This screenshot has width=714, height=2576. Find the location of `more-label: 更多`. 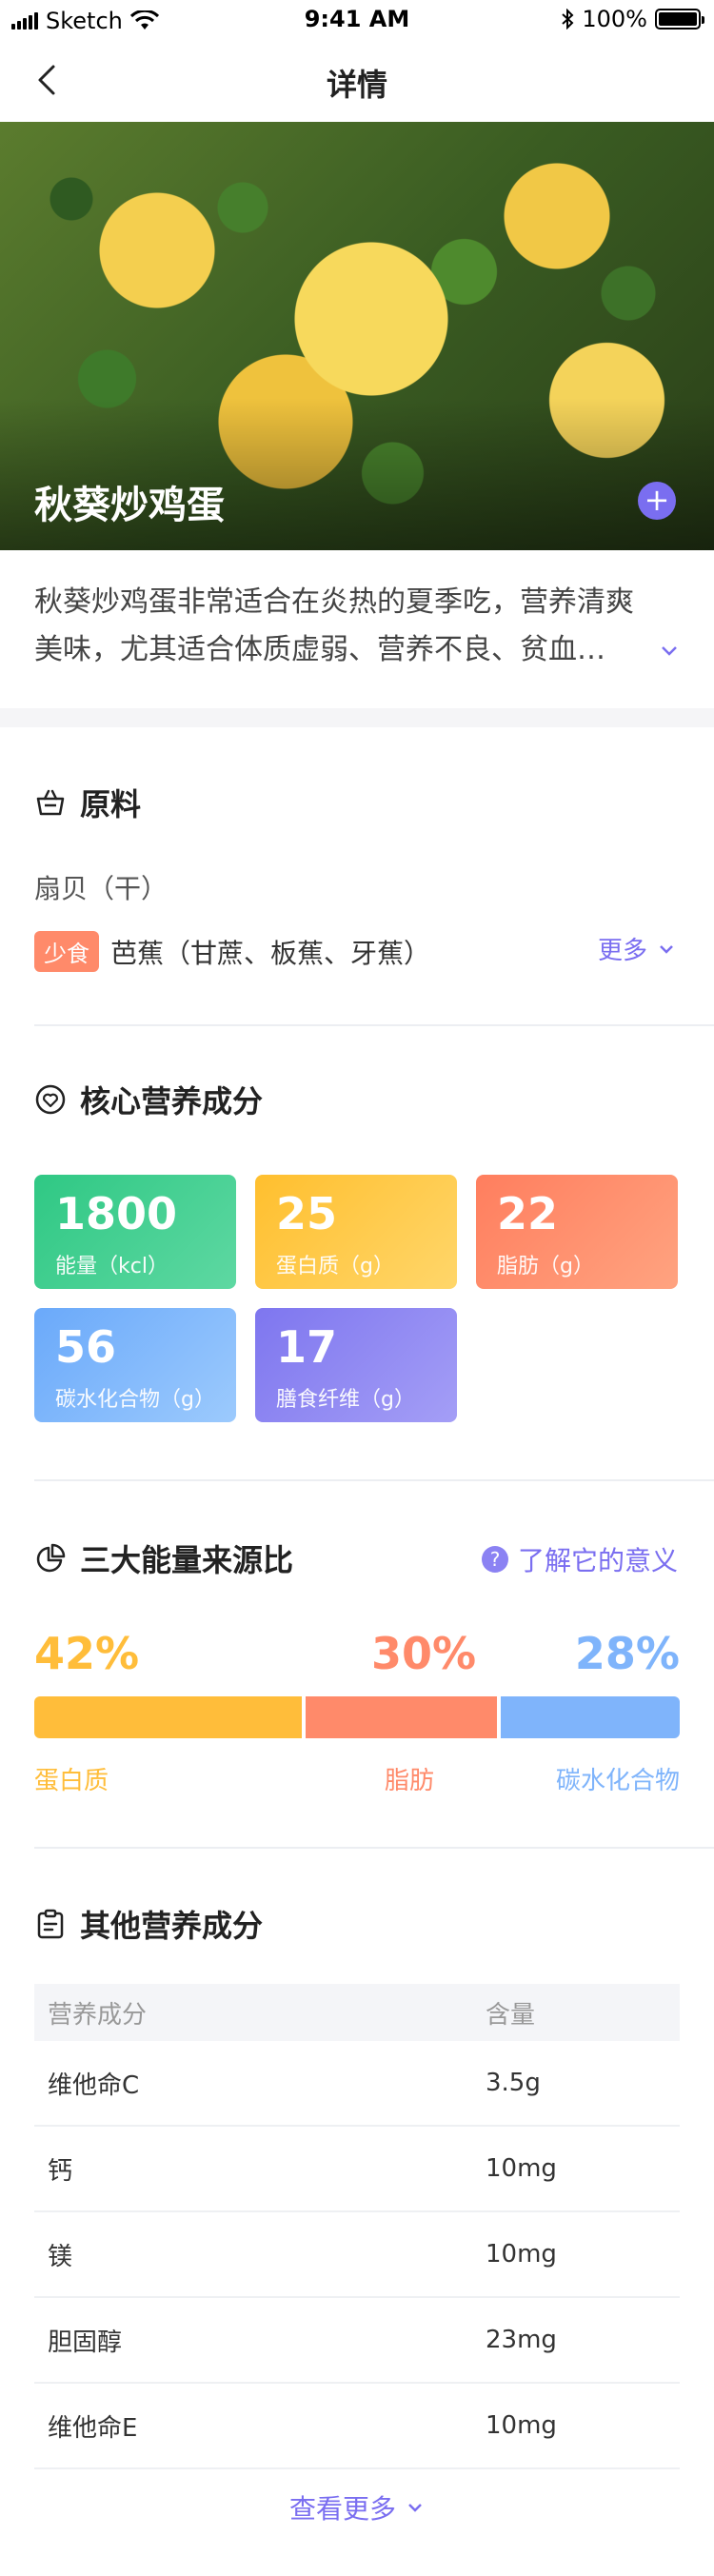

more-label: 更多 is located at coordinates (623, 951).